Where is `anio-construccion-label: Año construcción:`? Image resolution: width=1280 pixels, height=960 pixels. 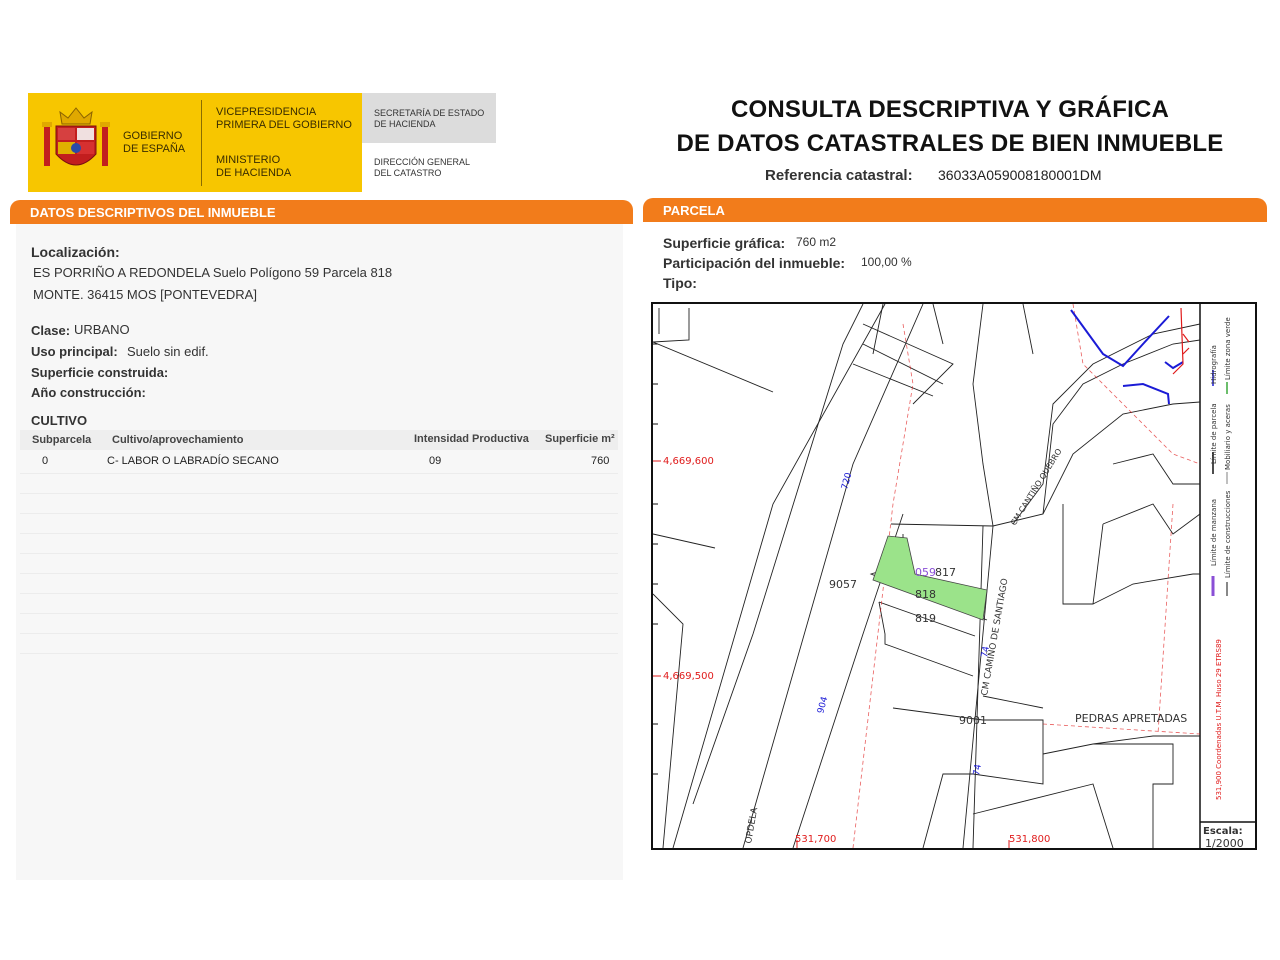 anio-construccion-label: Año construcción: is located at coordinates (88, 392).